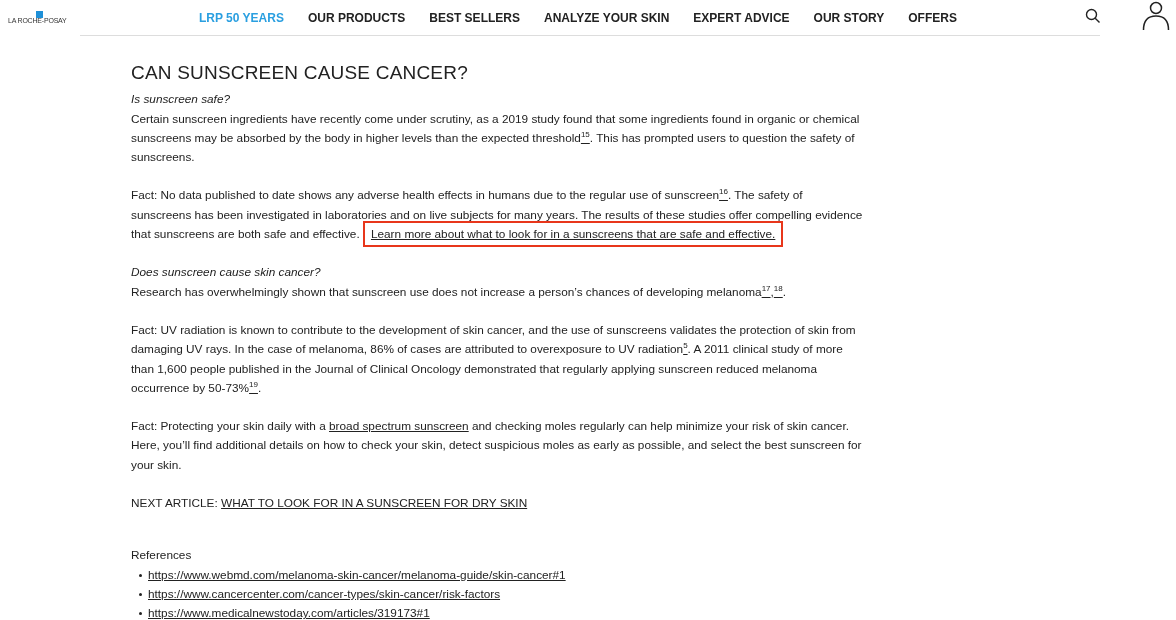 The image size is (1176, 620). Describe the element at coordinates (494, 359) in the screenshot. I see `paragraph: Fact: UV radiation is known to contribute to the development of skin cancer, and the use of sunscreens validates the protection of skin from damaging UV rays. In the case of melanoma, 86% of cases are attributed to overexposure to UV radiation$^{5}$. A 2011 clinical study of more than 1,600 people published in the Journal of Clinical Oncology demonstrated that regularly applying sunscreen reduced melanoma occurrence by 50-73%$^{19}$.` at that location.